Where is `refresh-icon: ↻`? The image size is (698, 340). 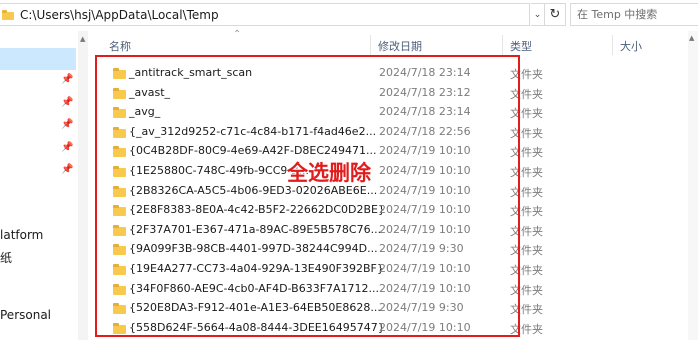
refresh-icon: ↻ is located at coordinates (555, 14).